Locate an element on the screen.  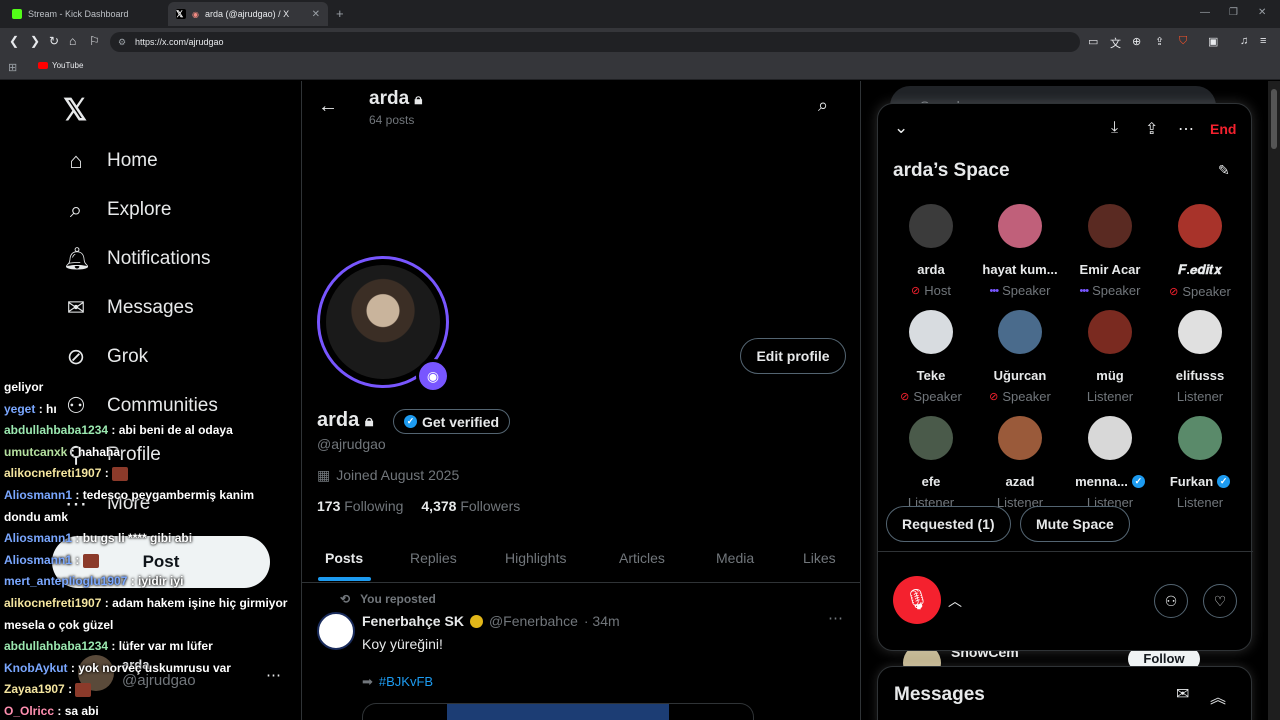
space-participant: menna... ✓ Listener is located at coordinates (1110, 463).